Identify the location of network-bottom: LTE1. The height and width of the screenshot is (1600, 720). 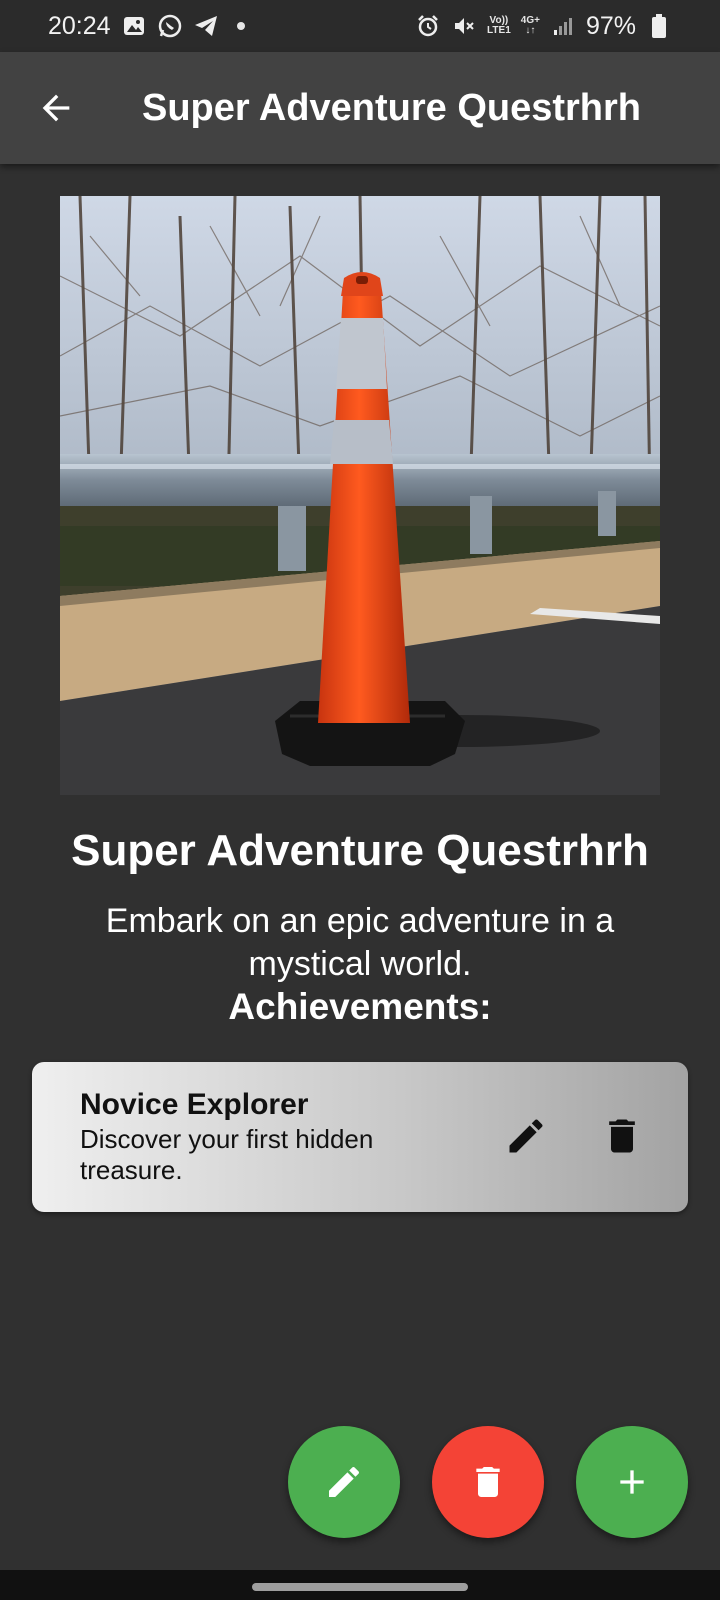
(499, 30).